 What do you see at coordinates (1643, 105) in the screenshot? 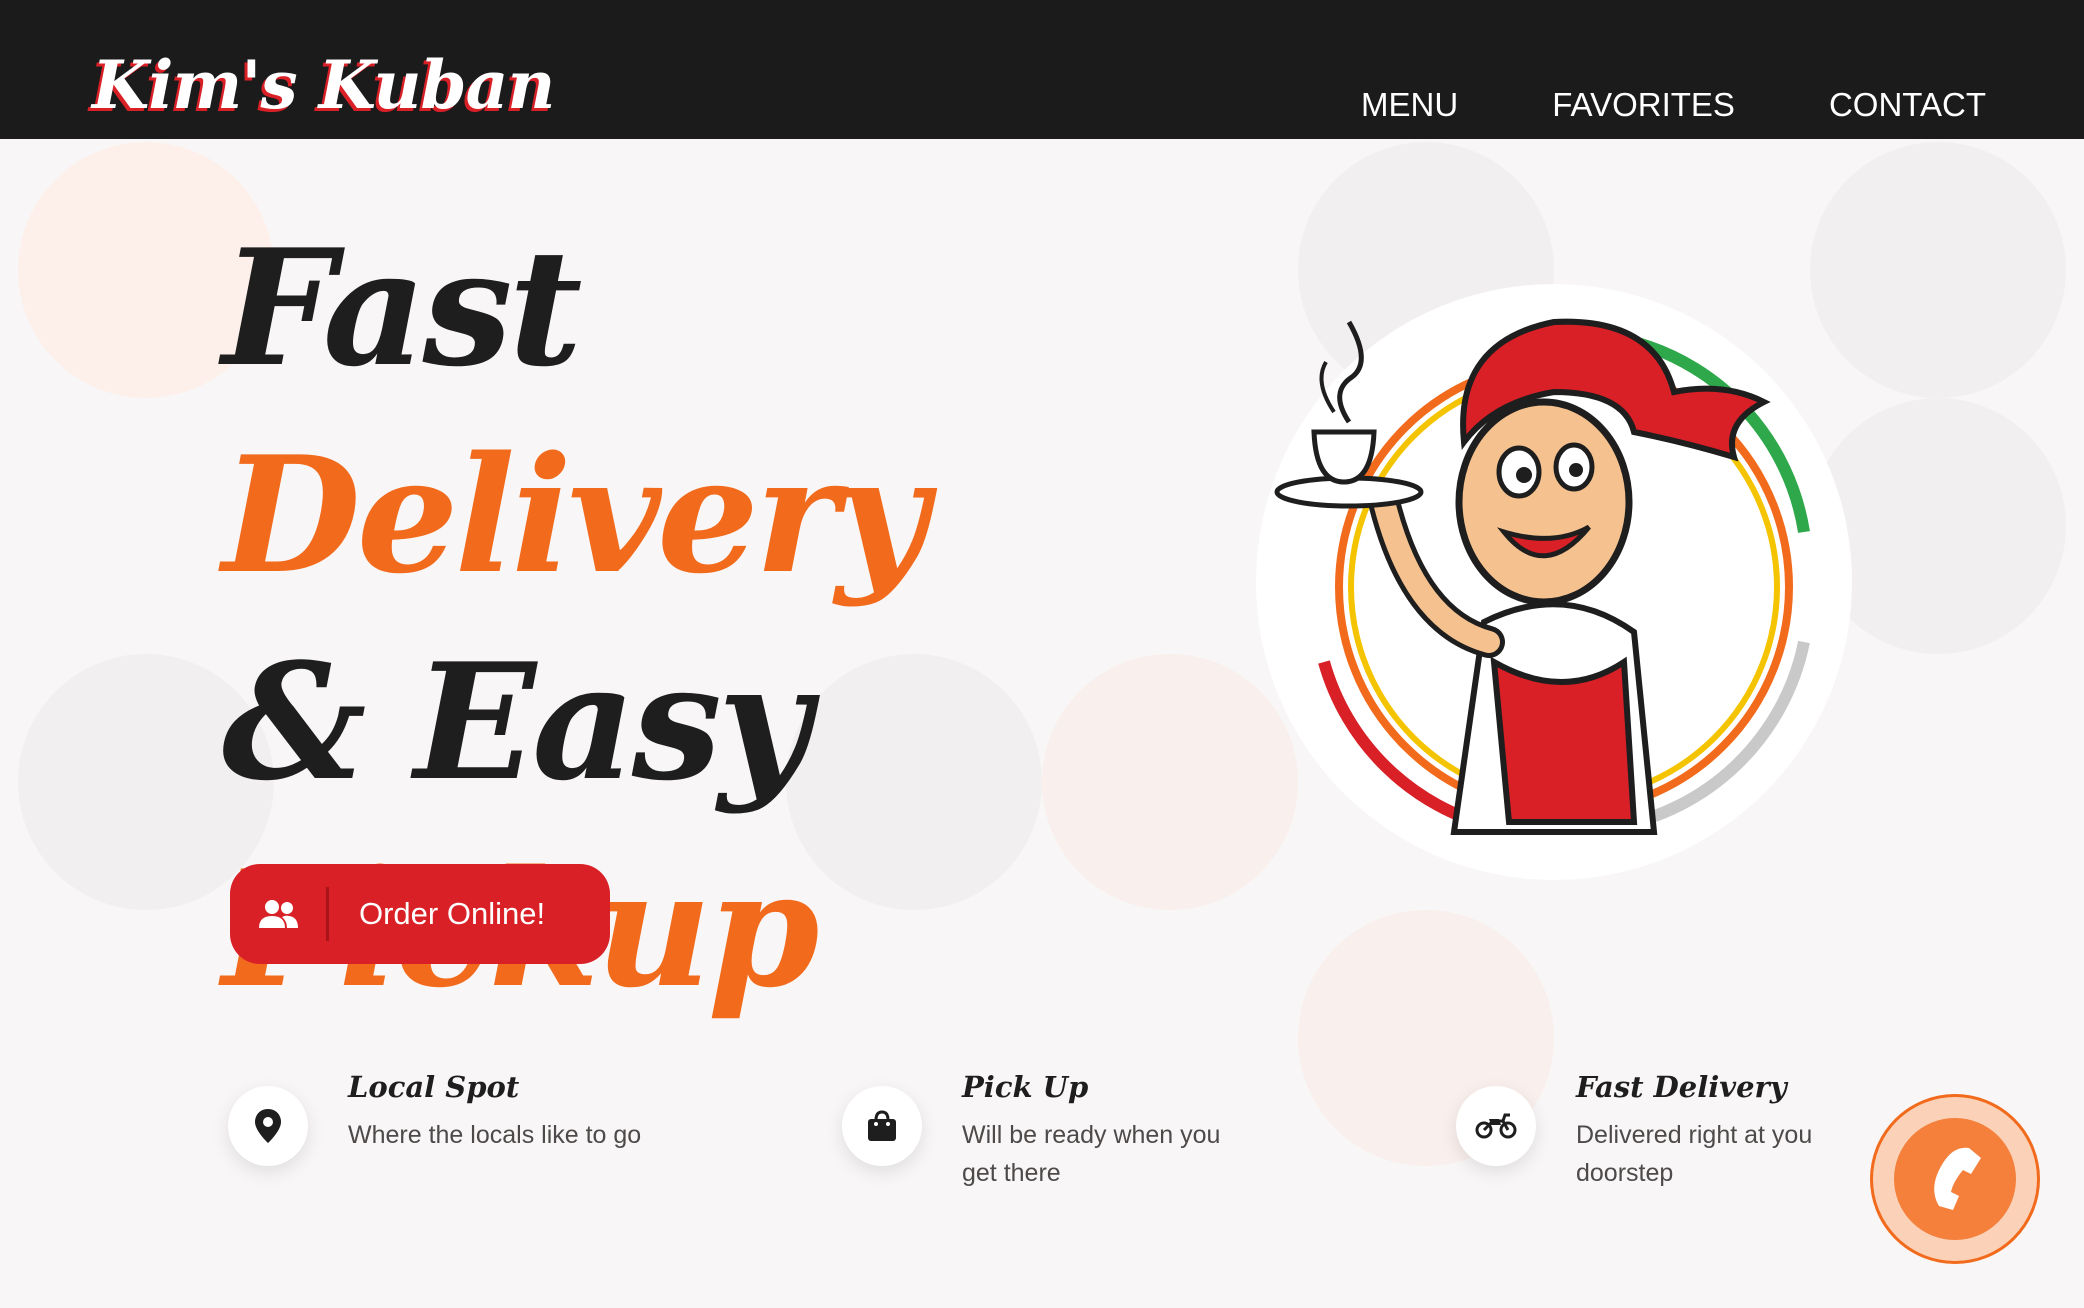
I see `nav-favorites-link: FAVORITES` at bounding box center [1643, 105].